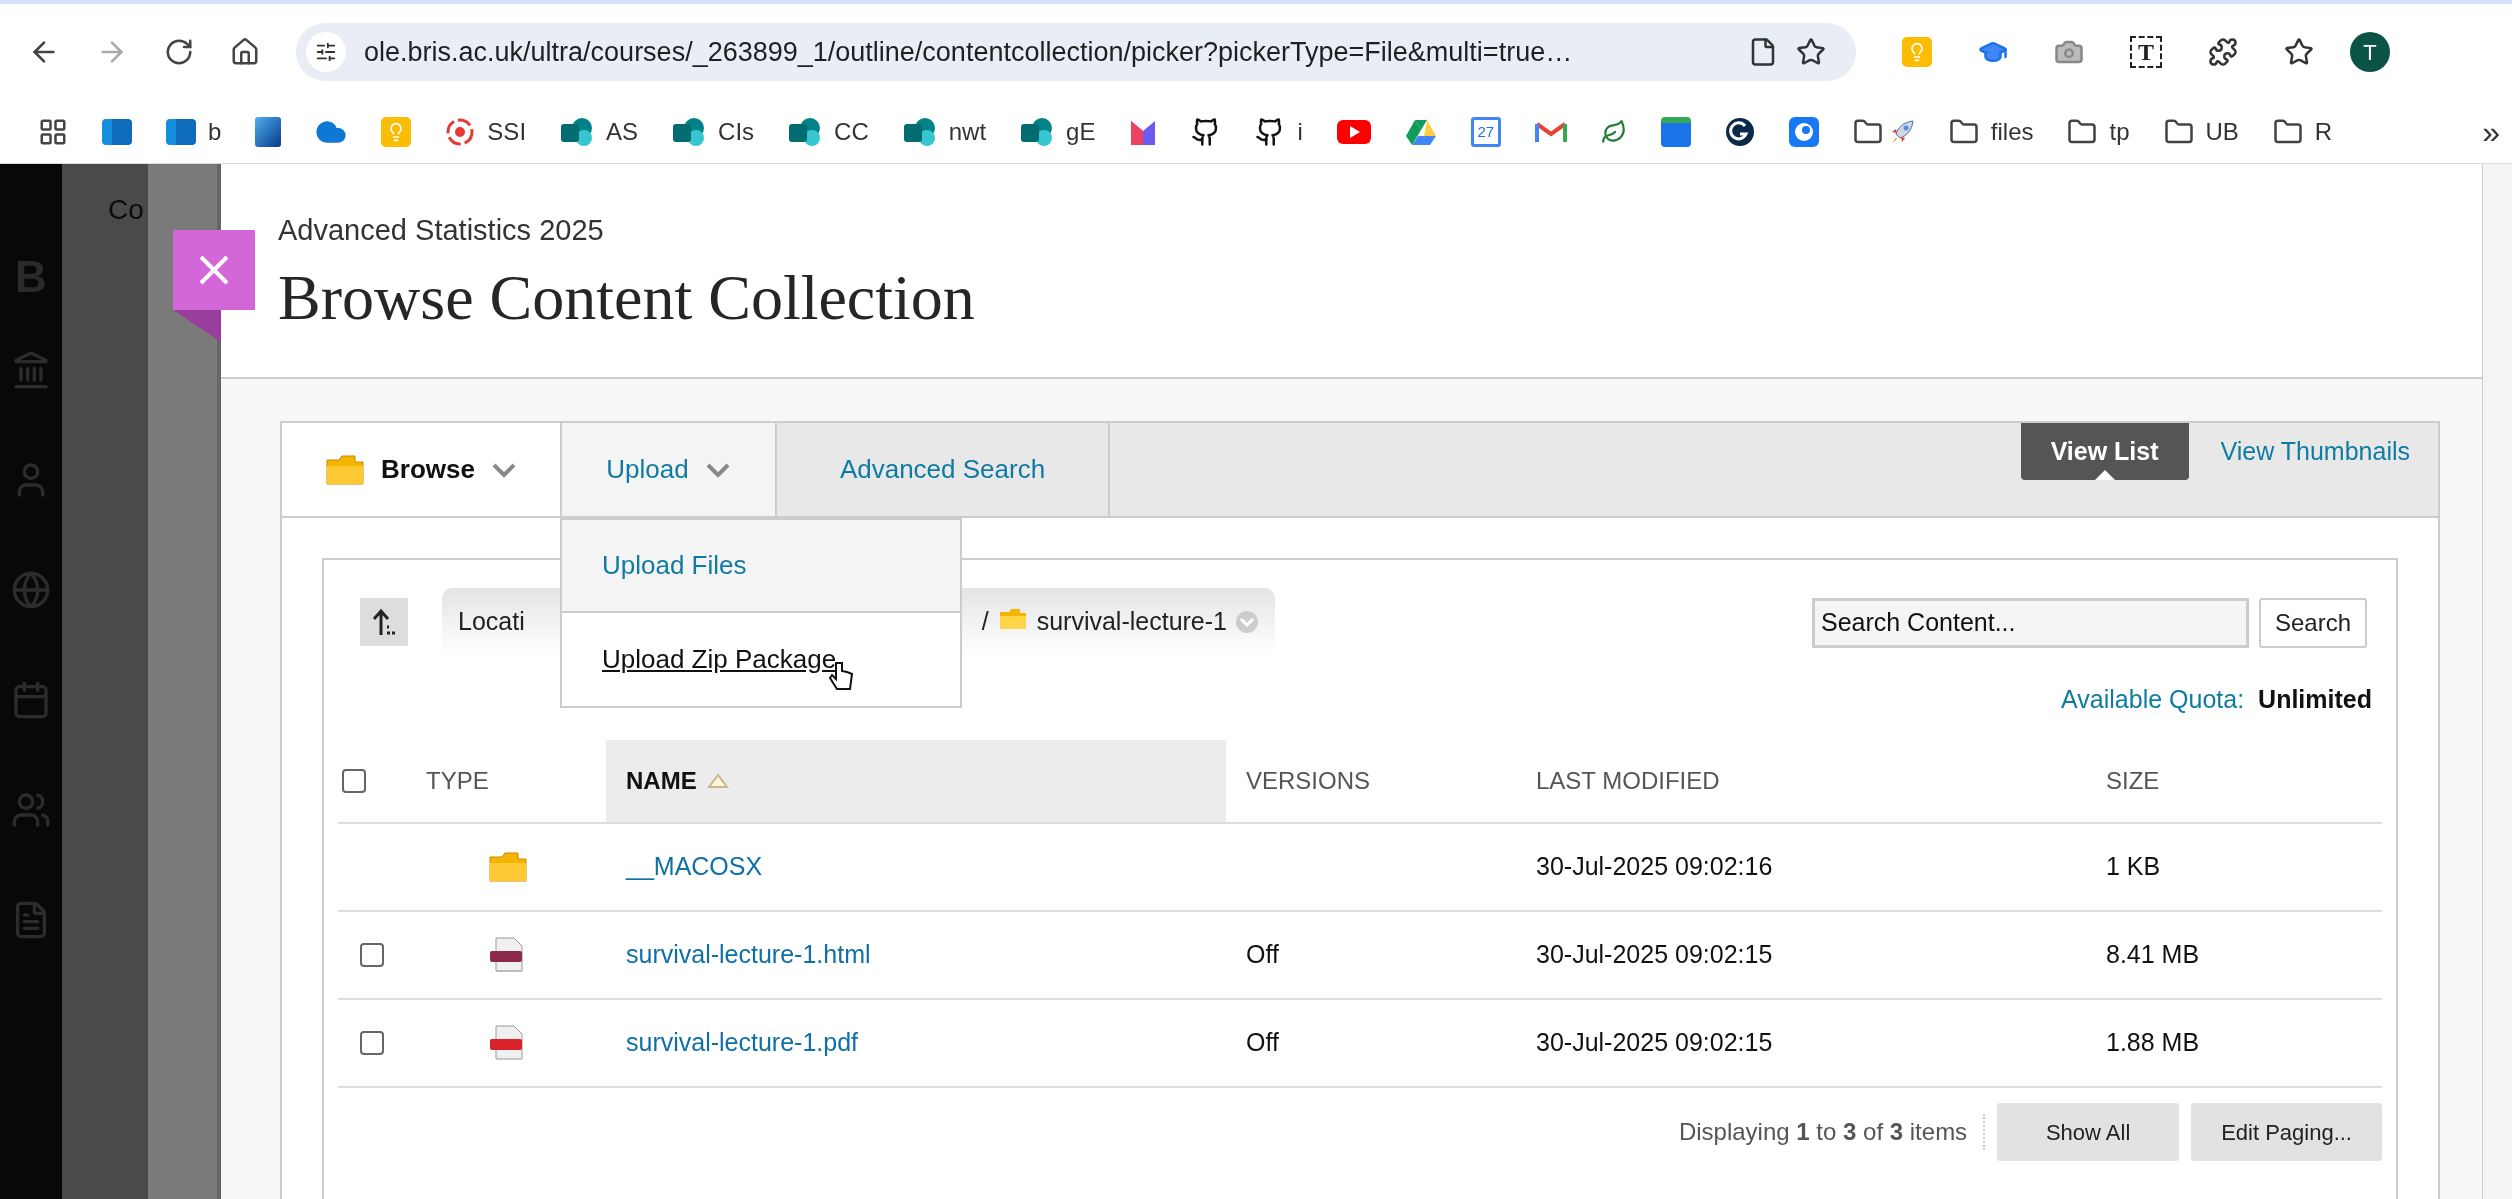 The height and width of the screenshot is (1199, 2512). Describe the element at coordinates (599, 131) in the screenshot. I see `bookmark: AS` at that location.